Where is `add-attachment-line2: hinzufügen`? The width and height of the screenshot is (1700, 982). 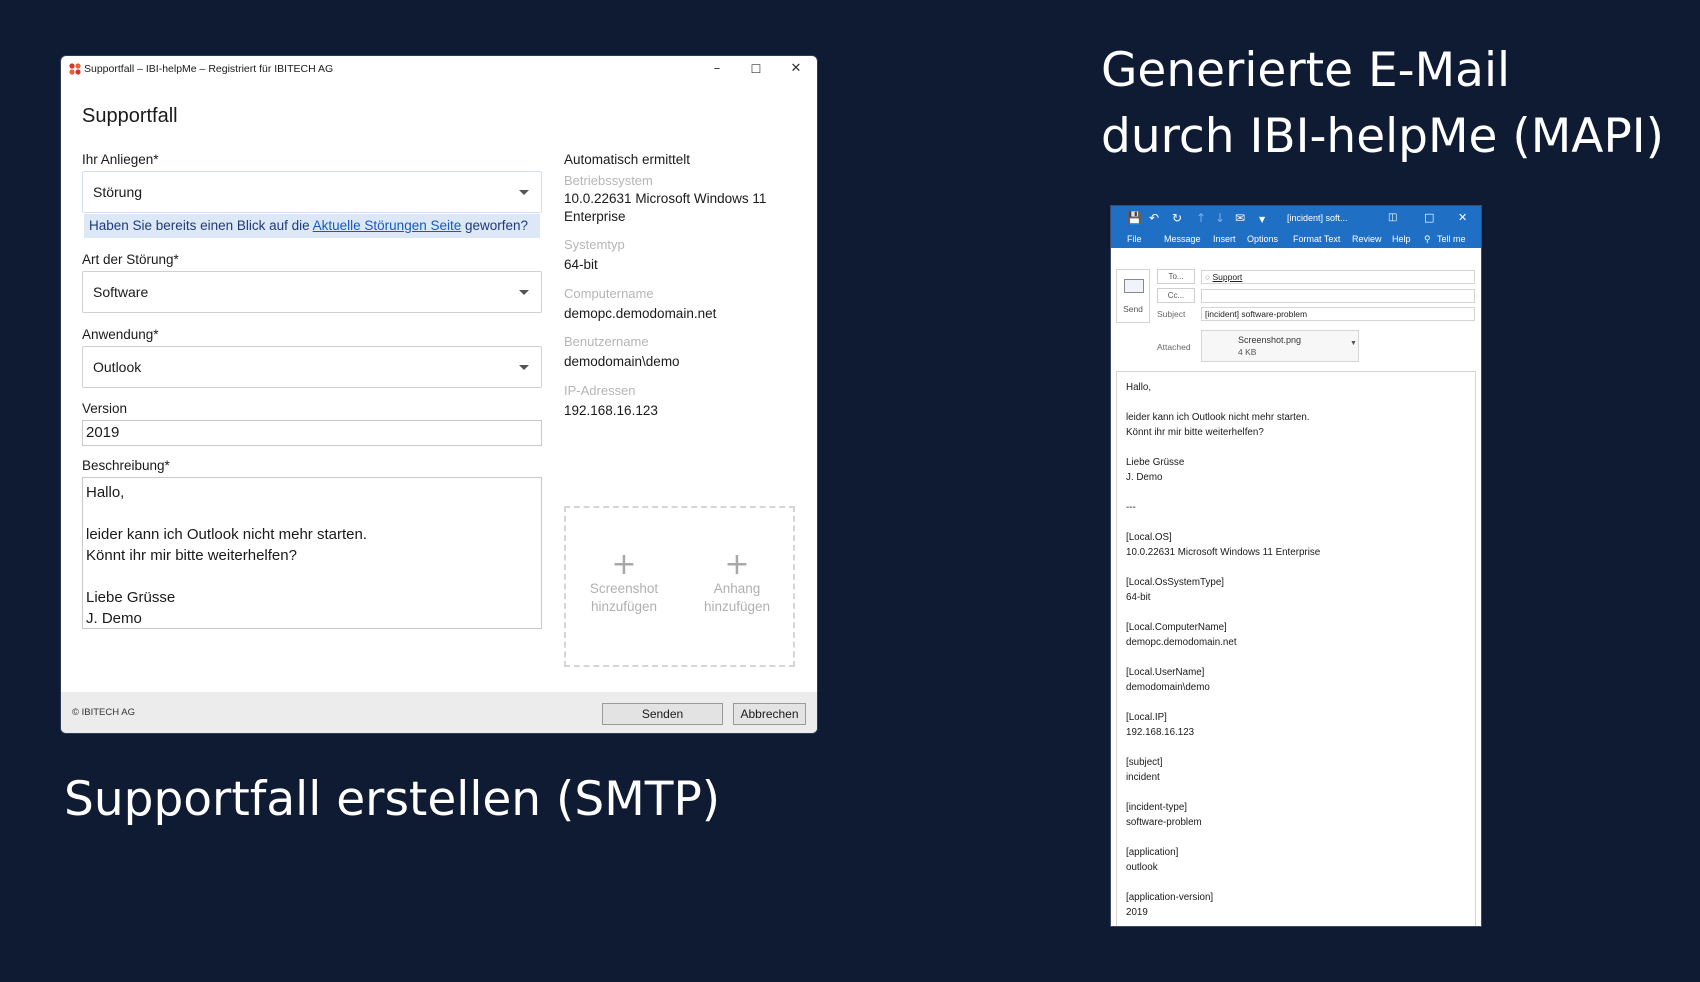
add-attachment-line2: hinzufügen is located at coordinates (737, 606).